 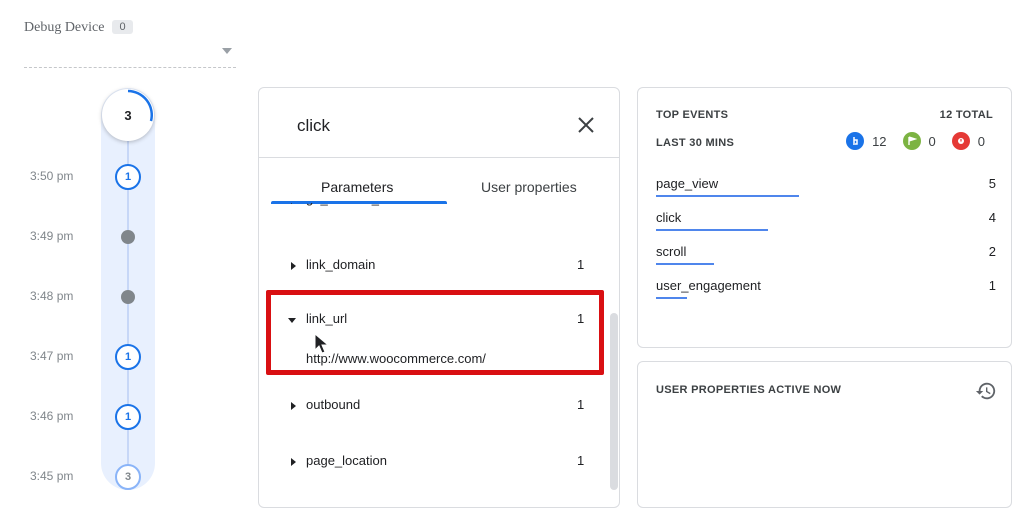 What do you see at coordinates (80, 477) in the screenshot?
I see `timeline-row: 3:45 pm 3` at bounding box center [80, 477].